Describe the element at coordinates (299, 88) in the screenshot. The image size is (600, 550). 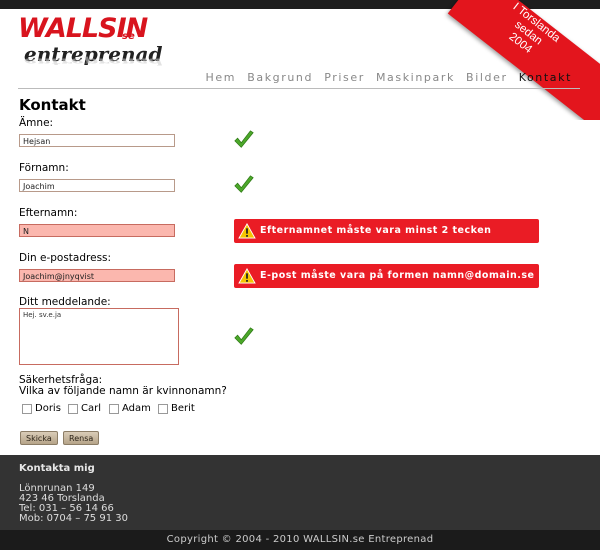
I see `nav-divider` at that location.